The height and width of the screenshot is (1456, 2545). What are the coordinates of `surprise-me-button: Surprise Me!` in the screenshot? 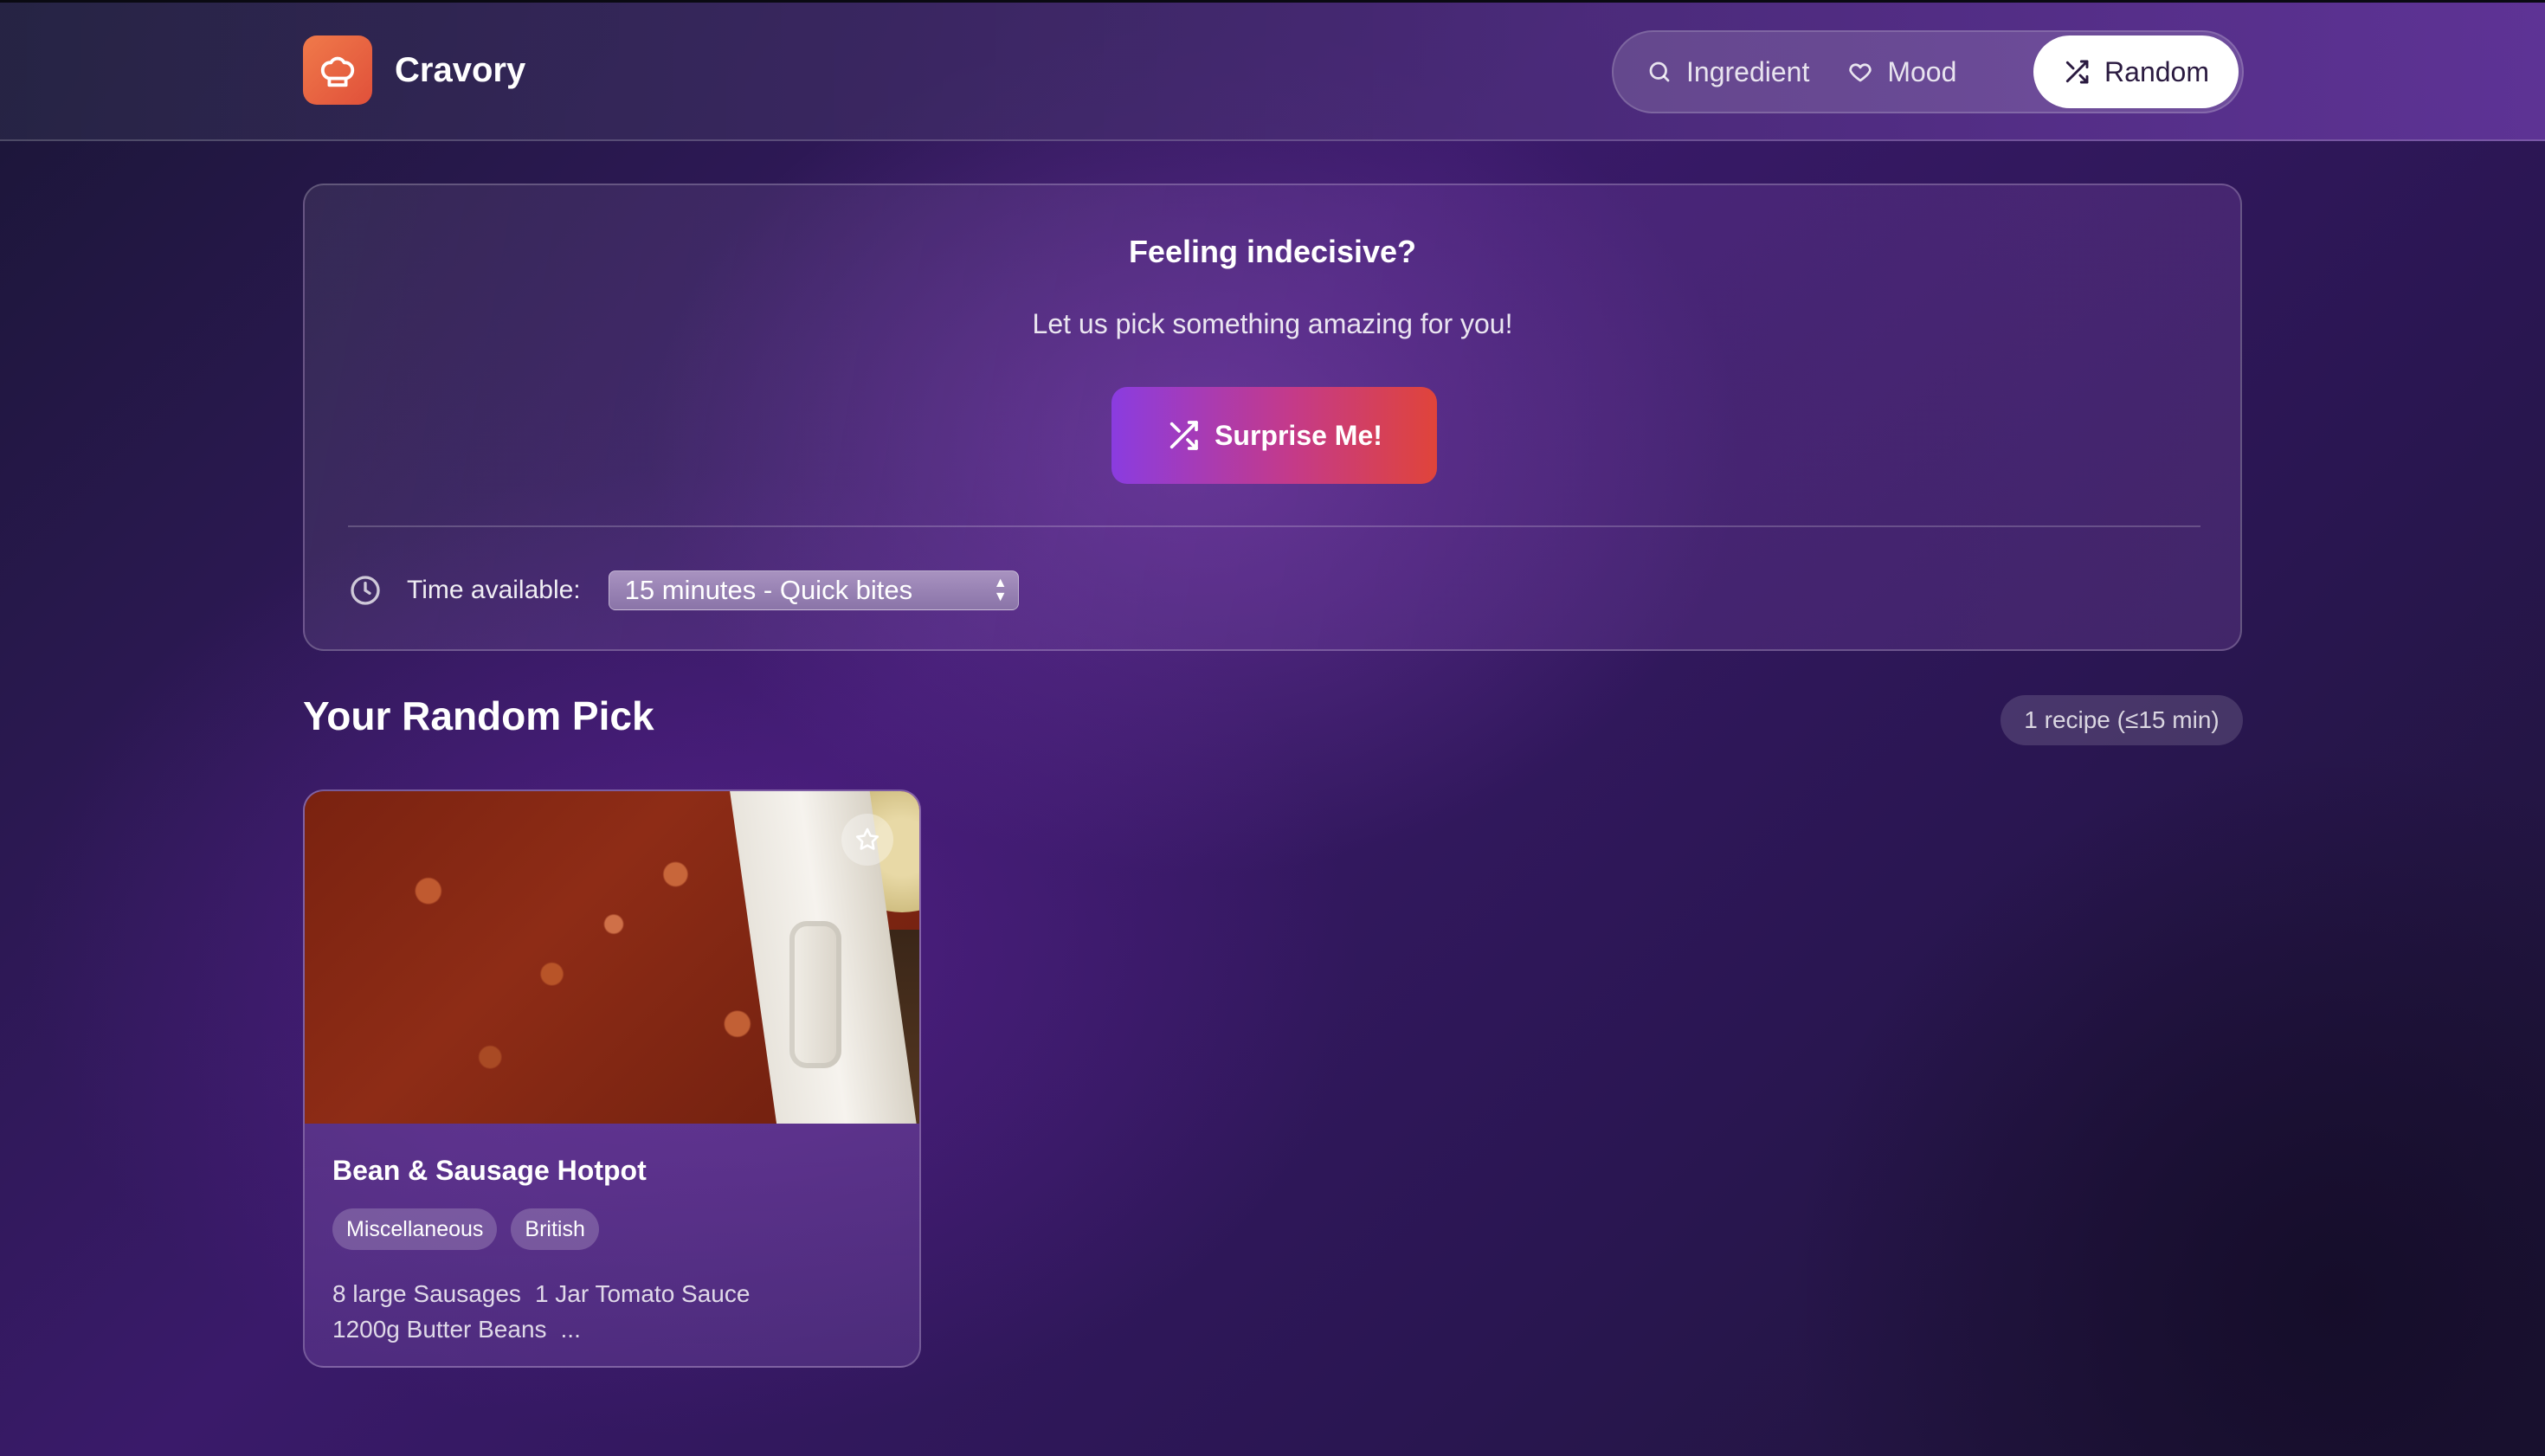 It's located at (1274, 435).